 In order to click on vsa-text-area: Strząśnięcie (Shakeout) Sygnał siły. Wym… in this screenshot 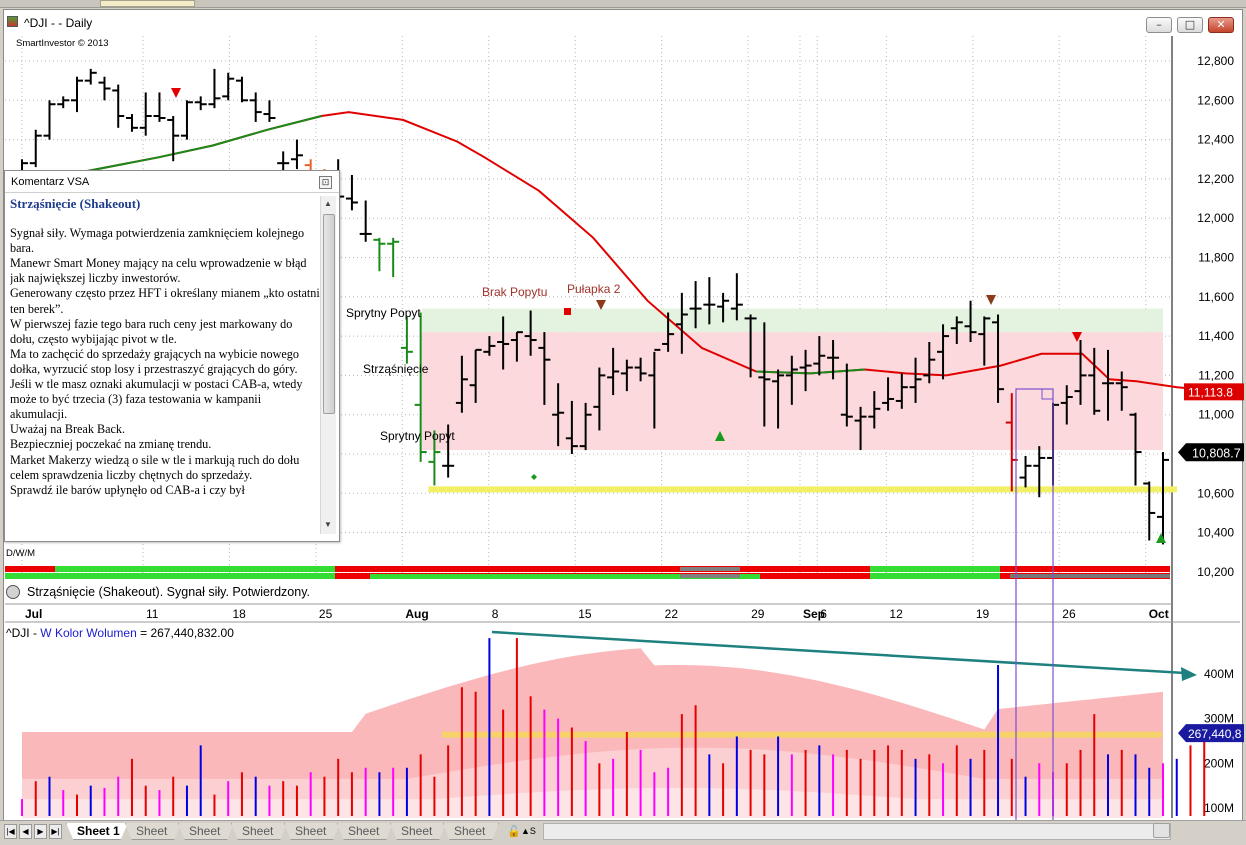, I will do `click(165, 366)`.